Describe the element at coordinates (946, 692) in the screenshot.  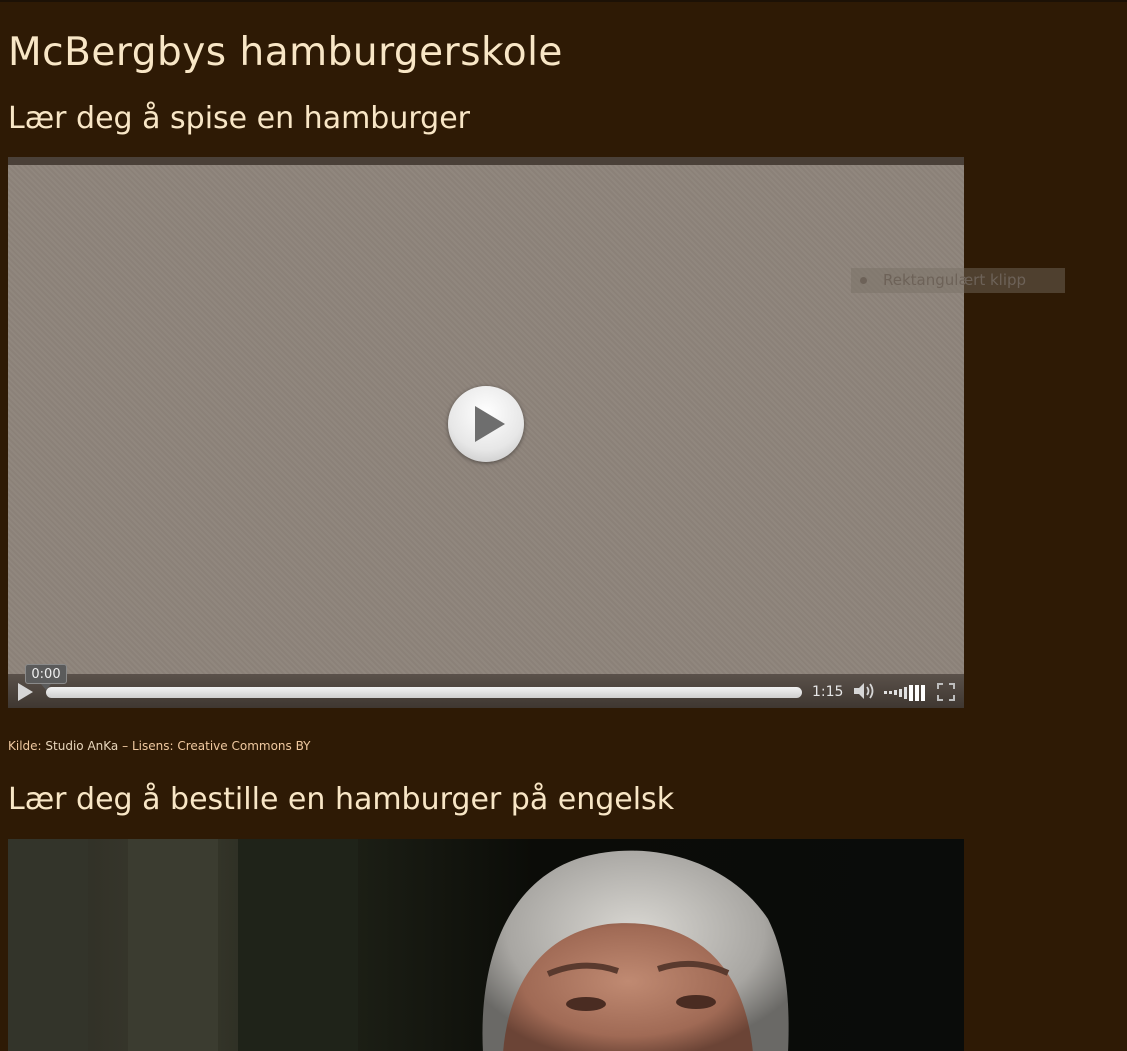
I see `fullscreen-icon` at that location.